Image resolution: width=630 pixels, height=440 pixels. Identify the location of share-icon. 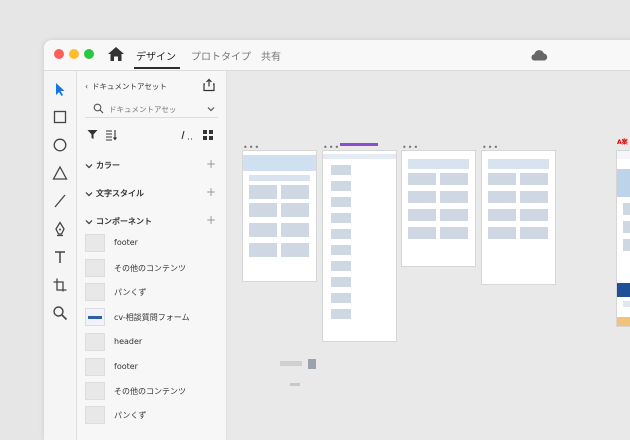
(209, 85).